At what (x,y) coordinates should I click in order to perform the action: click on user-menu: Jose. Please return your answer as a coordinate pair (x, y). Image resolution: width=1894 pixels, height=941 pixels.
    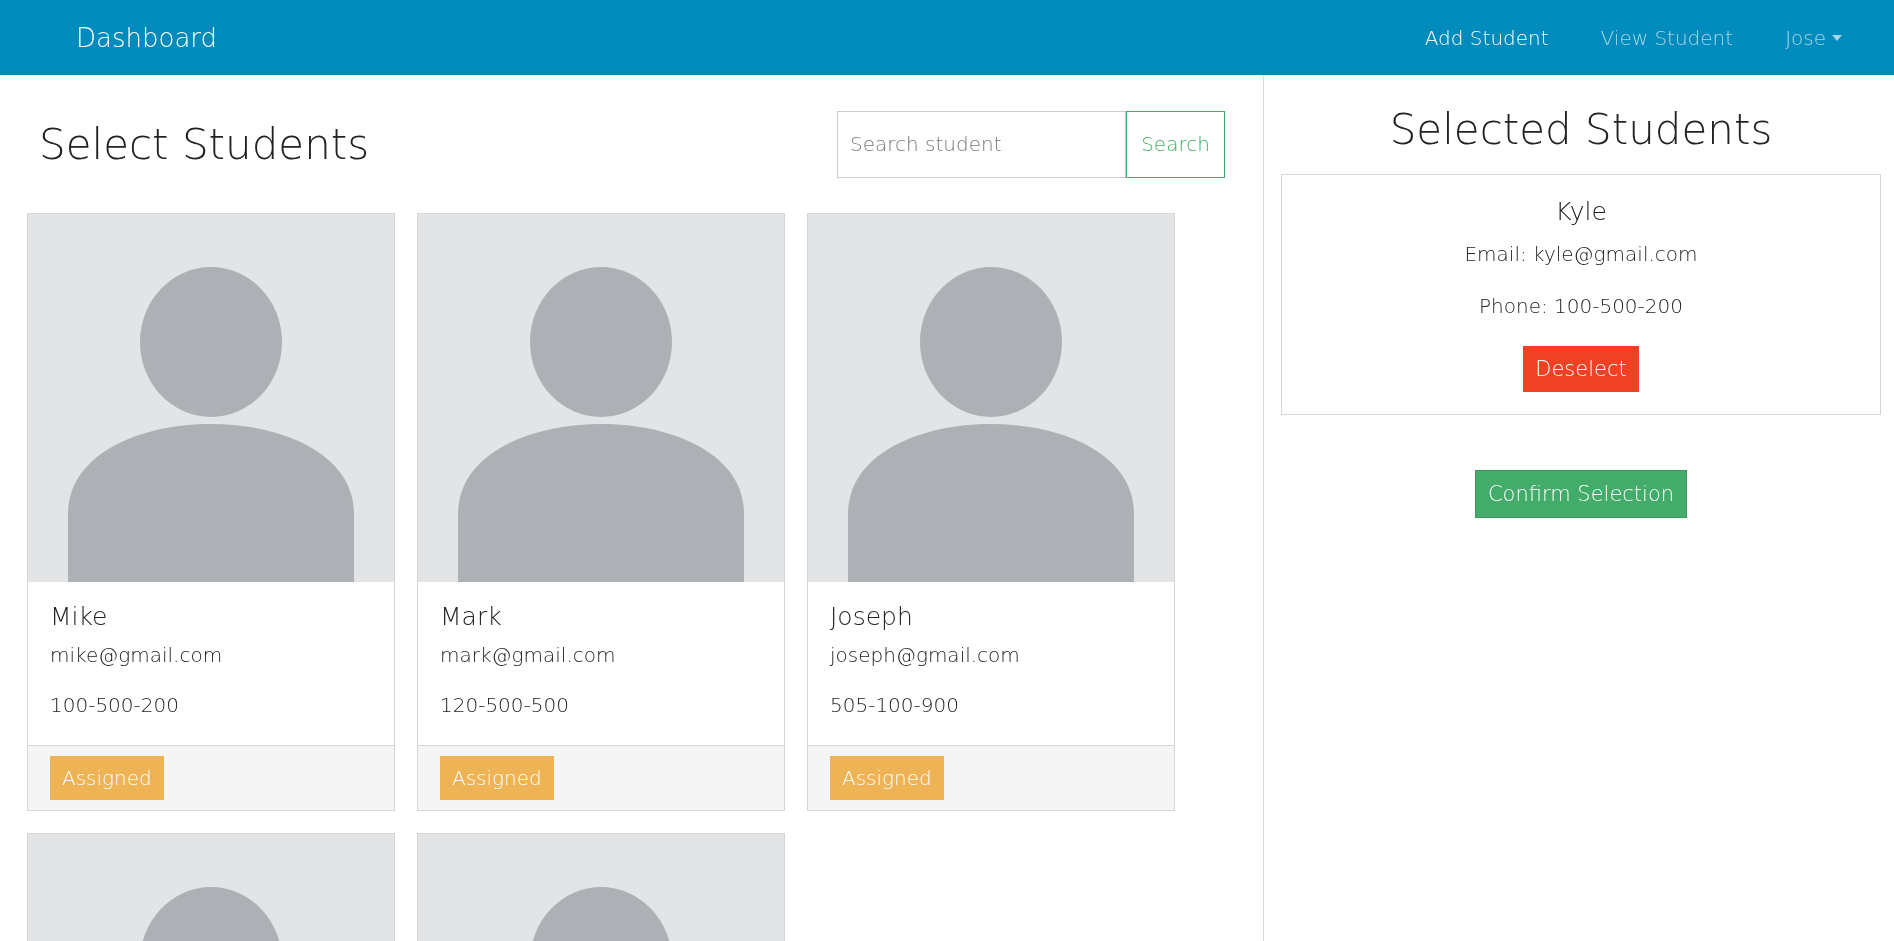
    Looking at the image, I should click on (1813, 37).